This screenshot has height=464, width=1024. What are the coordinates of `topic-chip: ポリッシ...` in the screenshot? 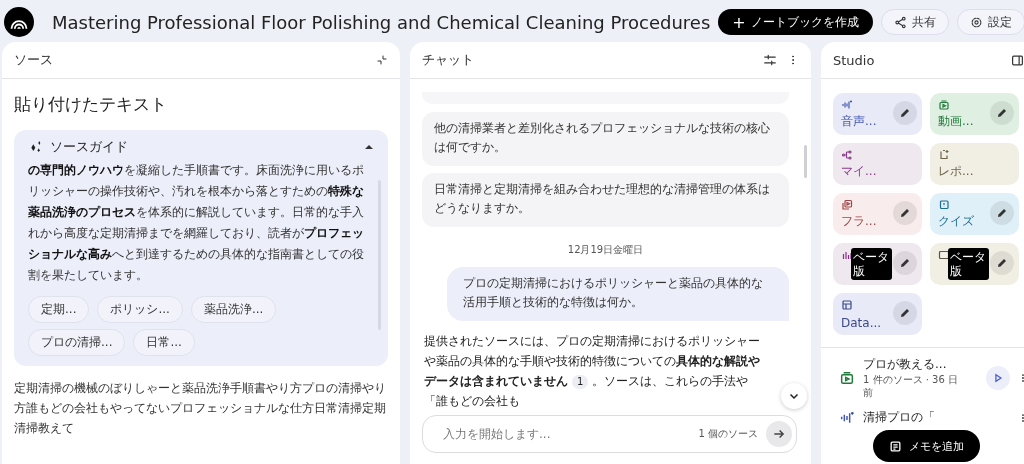 It's located at (140, 309).